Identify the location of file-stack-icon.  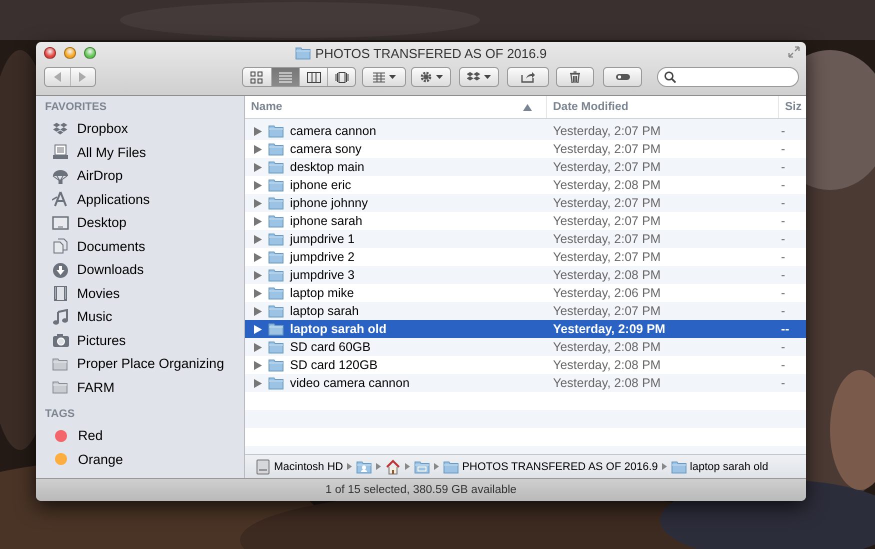
(60, 152).